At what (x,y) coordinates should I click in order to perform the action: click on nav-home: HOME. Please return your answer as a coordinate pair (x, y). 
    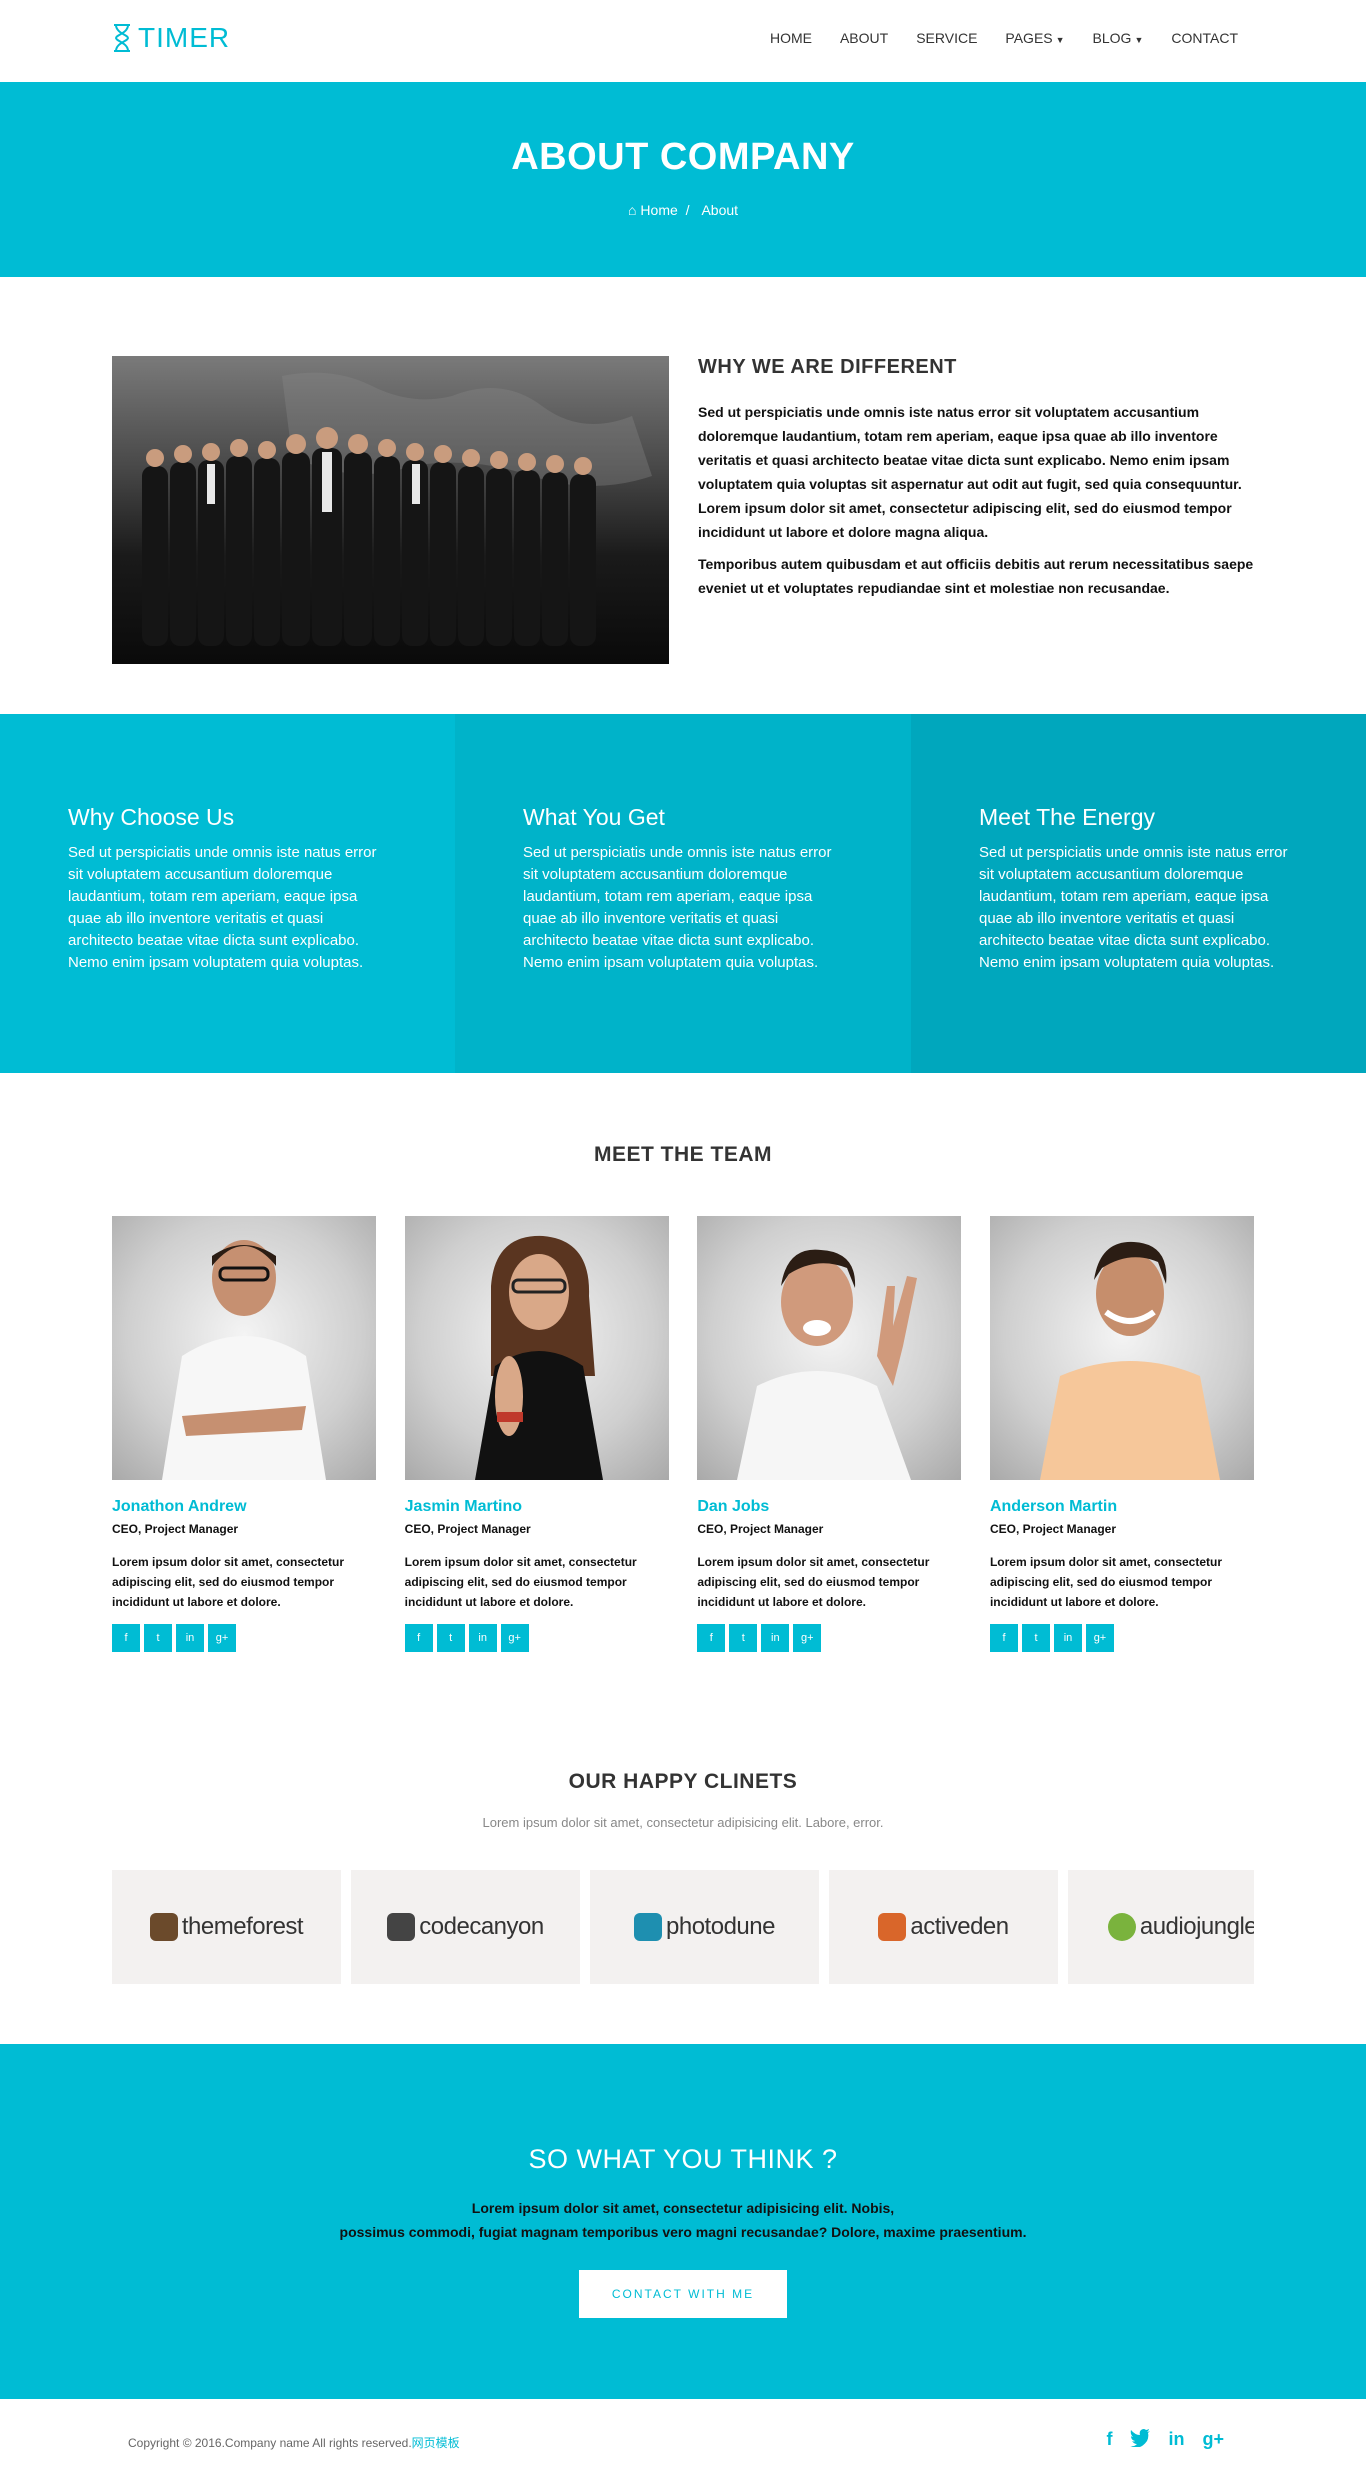
    Looking at the image, I should click on (791, 38).